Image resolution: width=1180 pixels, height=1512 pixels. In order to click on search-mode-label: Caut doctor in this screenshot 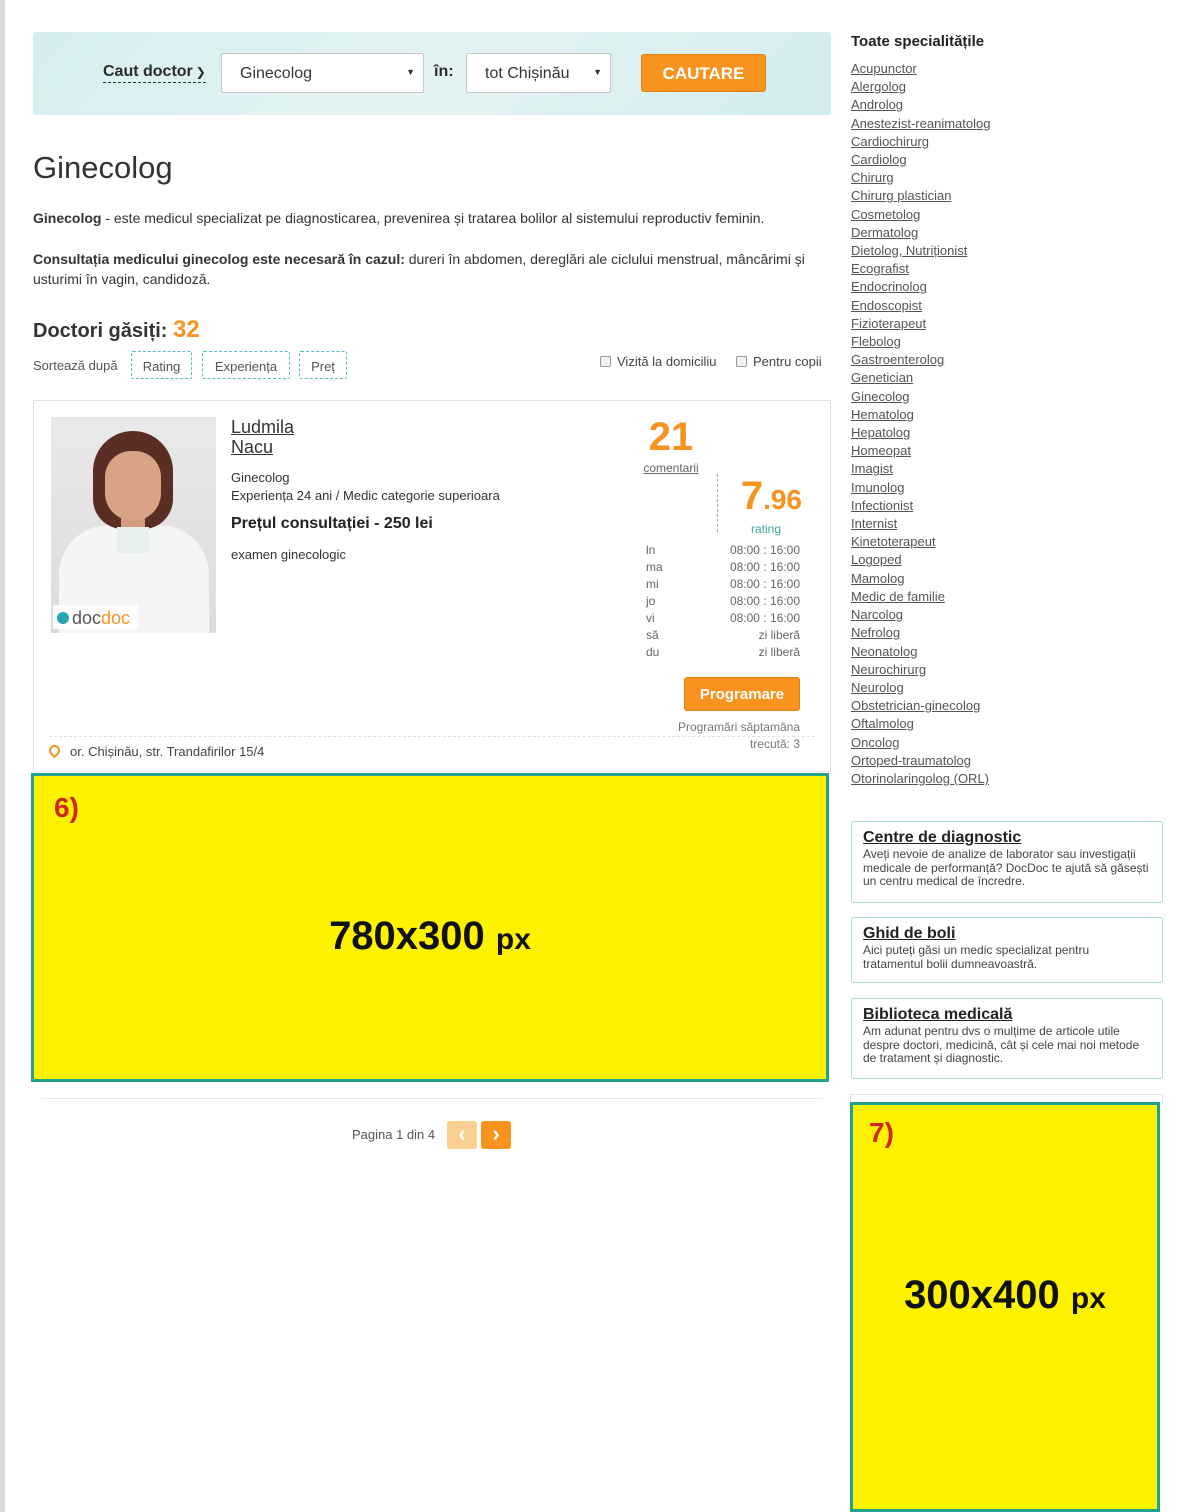, I will do `click(148, 71)`.